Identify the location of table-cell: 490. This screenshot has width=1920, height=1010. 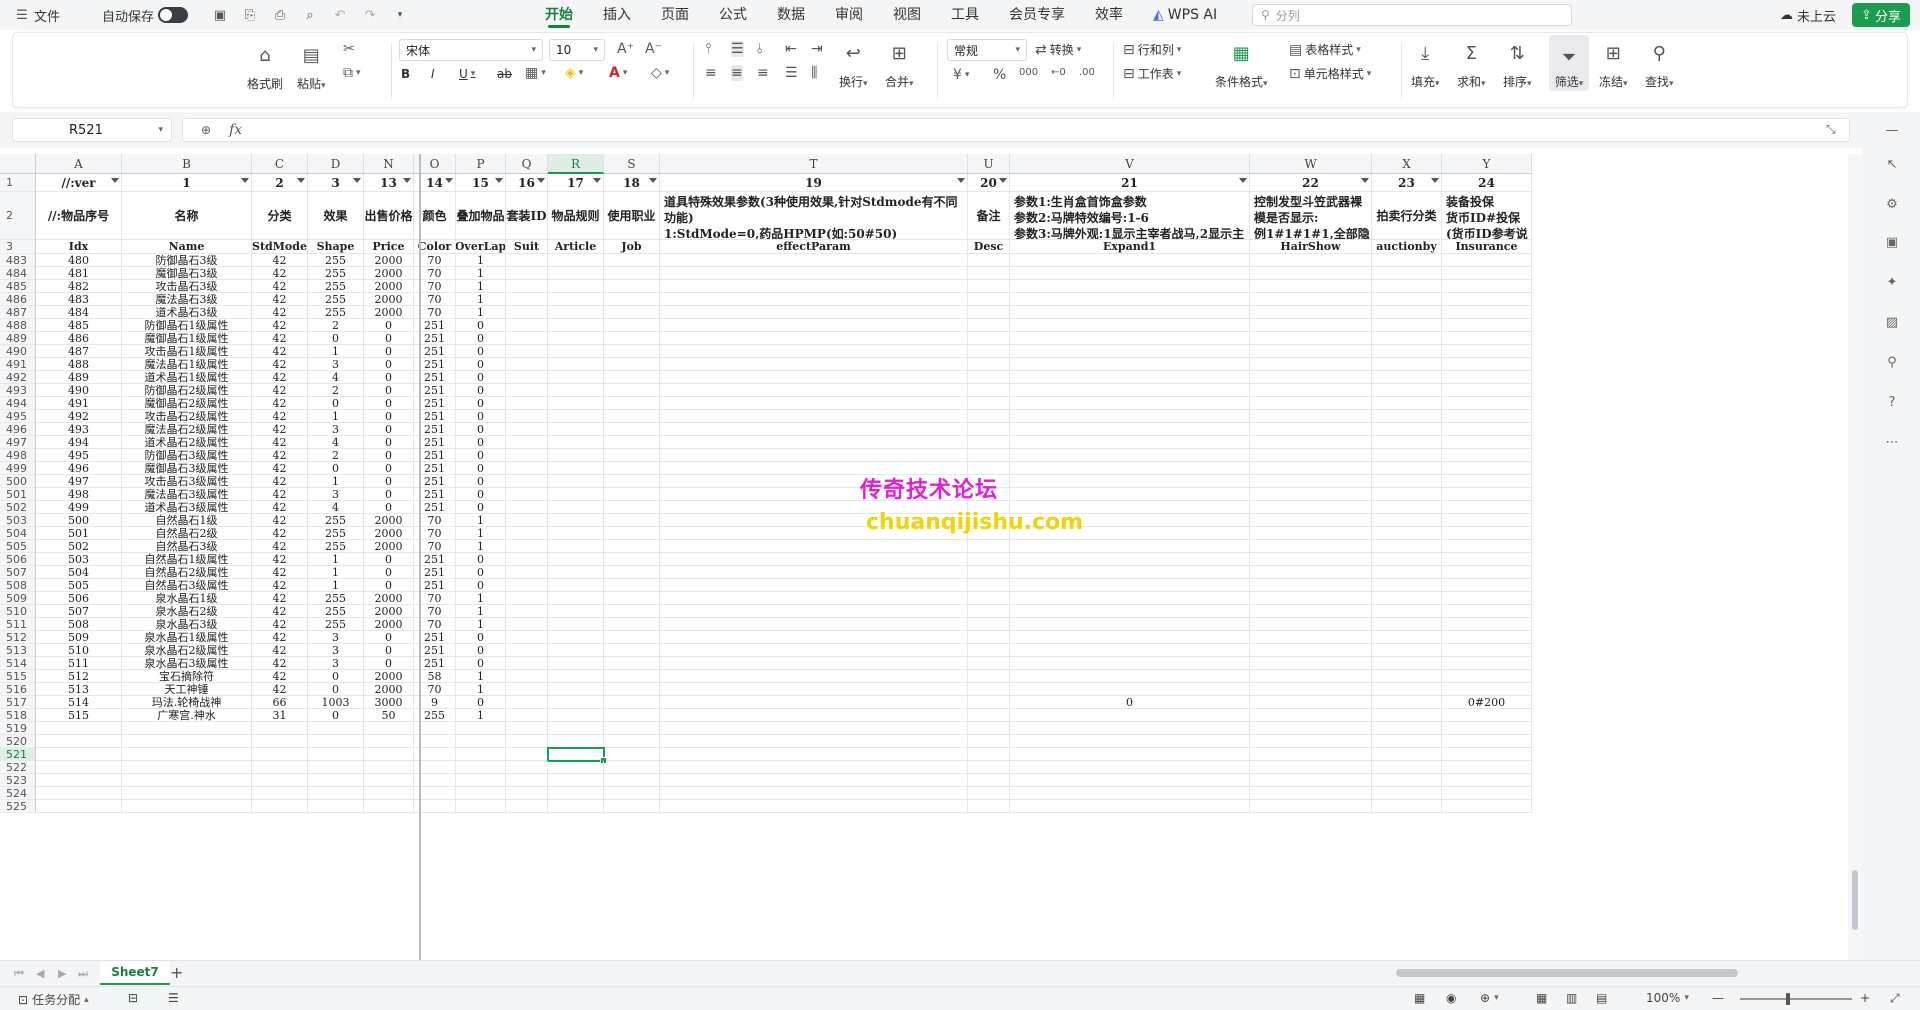
(79, 390).